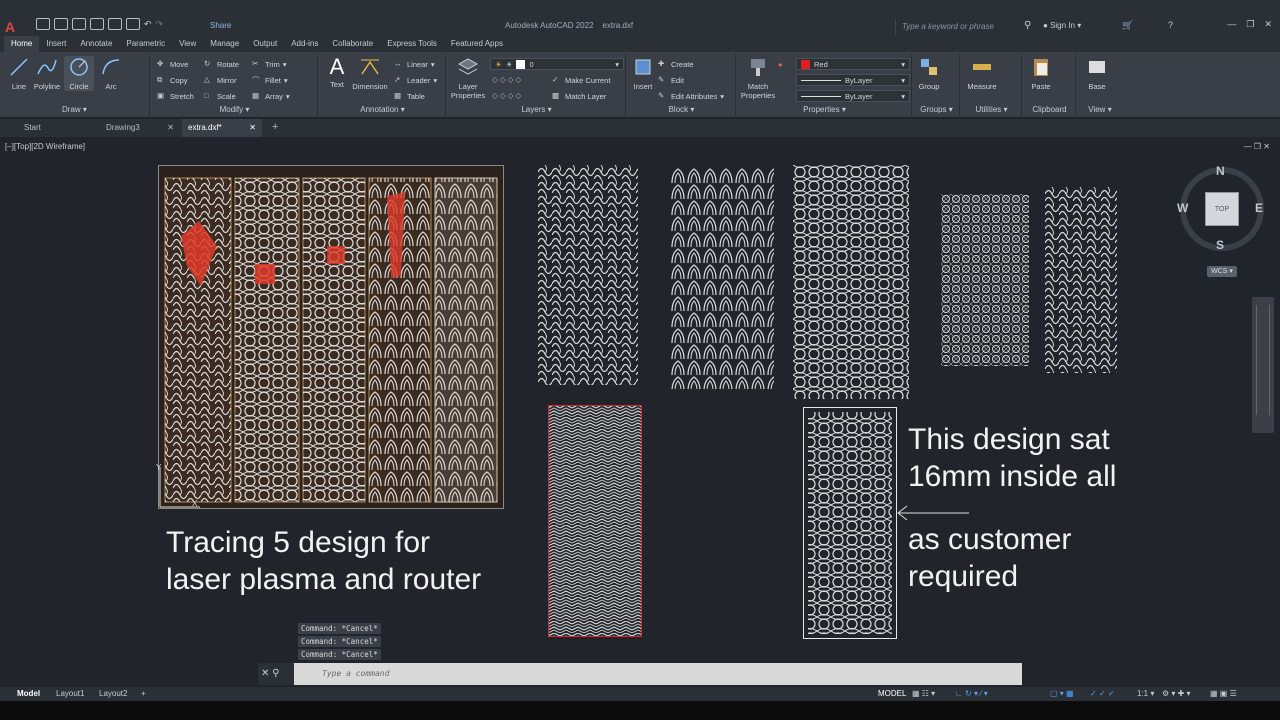 This screenshot has height=720, width=1280. I want to click on layer-tools-row-1: ◇ ◇ ◇ ◇, so click(506, 79).